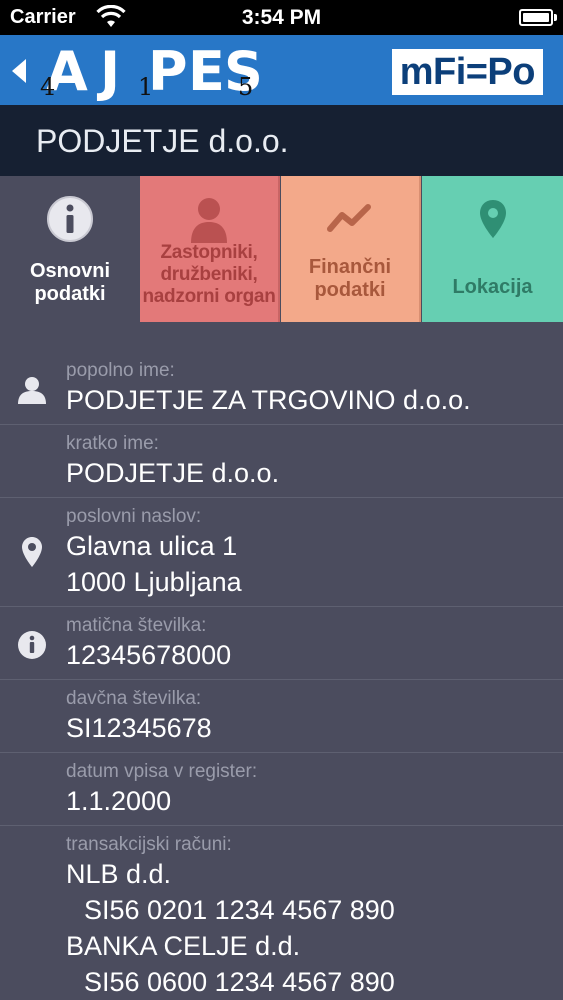 This screenshot has height=1000, width=563. I want to click on back-arrow-icon, so click(20, 71).